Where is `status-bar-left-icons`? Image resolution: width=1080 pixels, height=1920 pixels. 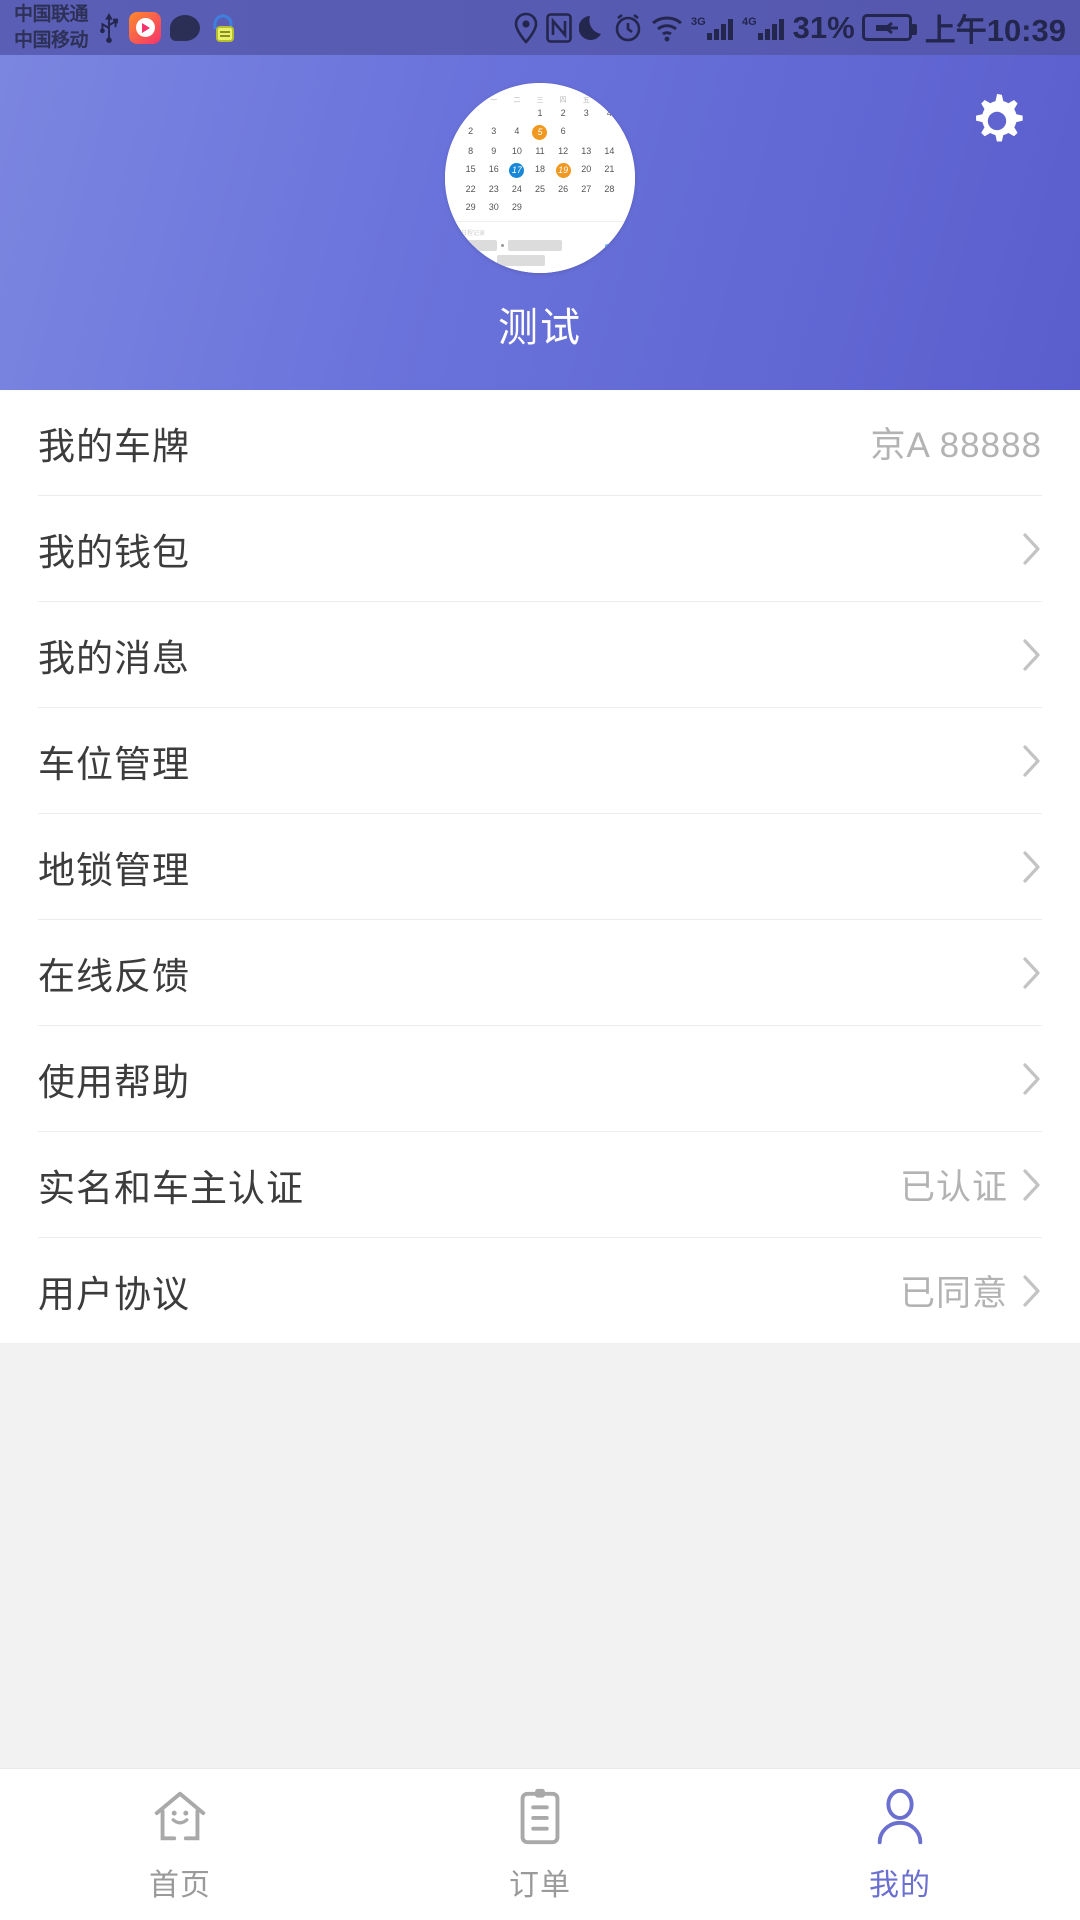
status-bar-left-icons is located at coordinates (167, 27).